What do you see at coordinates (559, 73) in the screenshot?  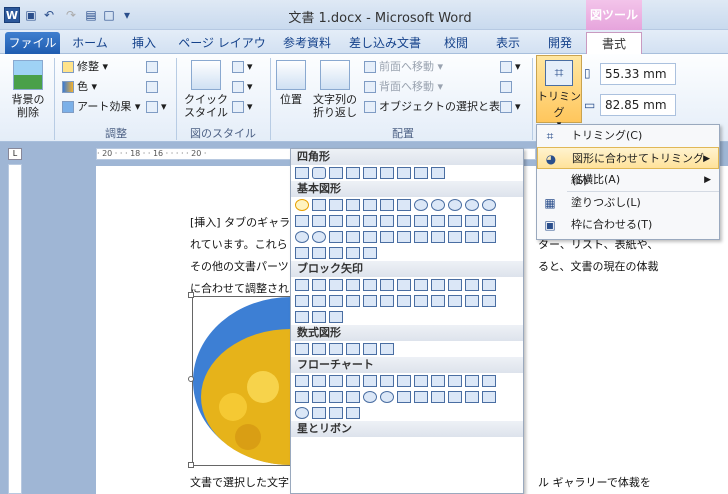 I see `crop-icon: ⌗` at bounding box center [559, 73].